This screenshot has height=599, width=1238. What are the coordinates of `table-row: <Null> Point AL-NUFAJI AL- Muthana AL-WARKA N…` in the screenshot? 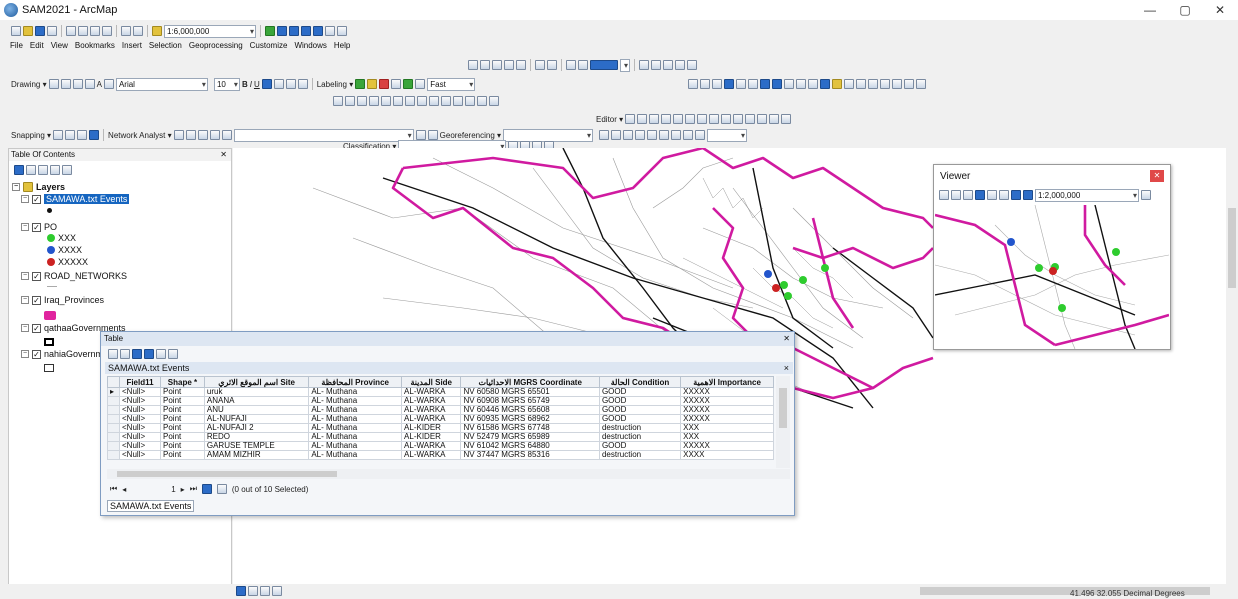 It's located at (440, 419).